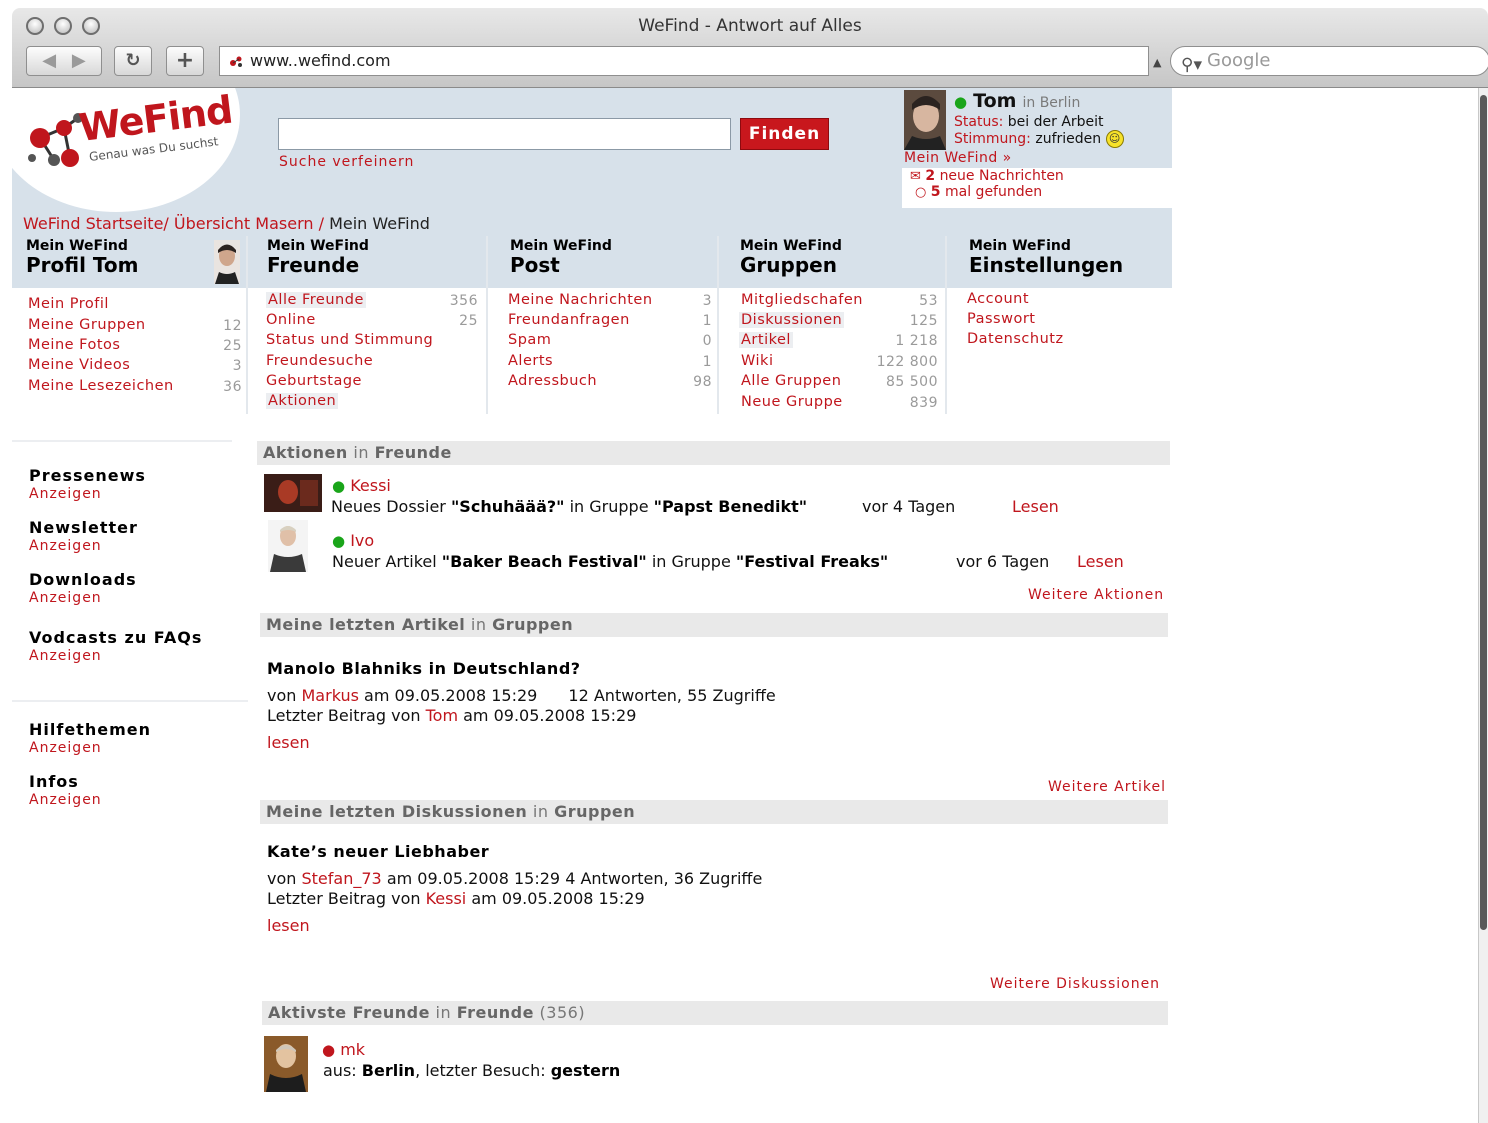 The height and width of the screenshot is (1123, 1488). I want to click on menu-item-address-book: Adressbuch, so click(552, 381).